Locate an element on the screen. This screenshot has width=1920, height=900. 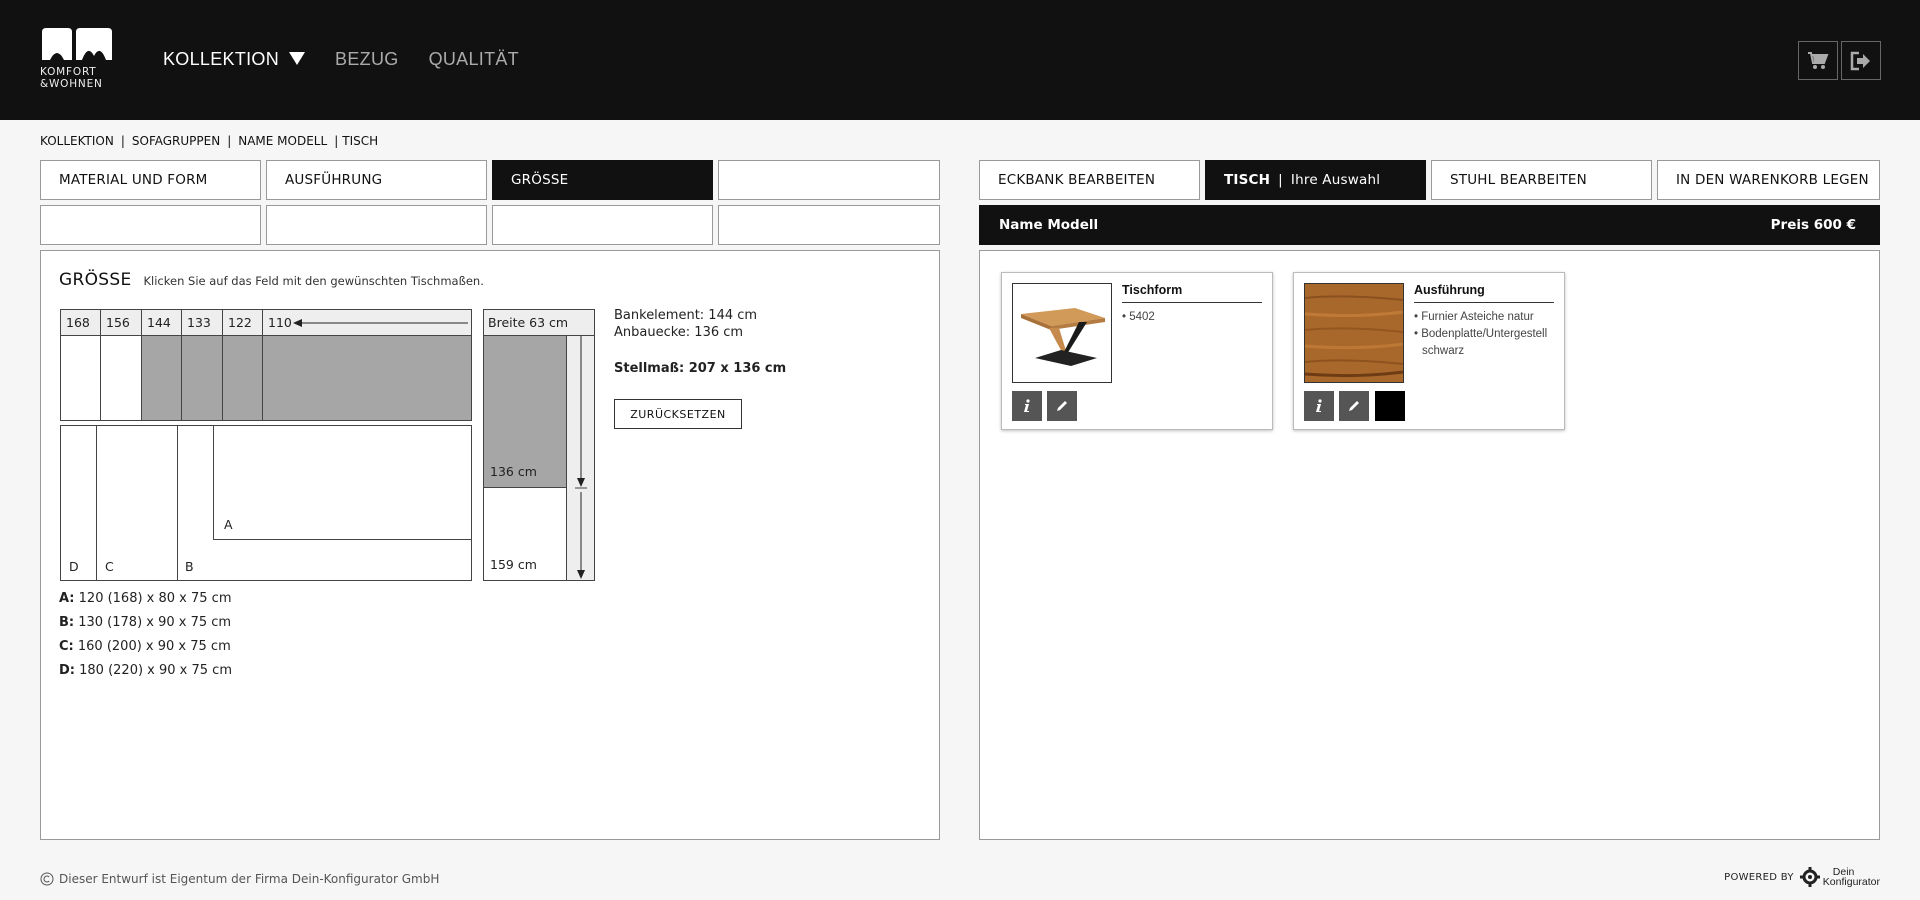
cart-button is located at coordinates (1818, 60).